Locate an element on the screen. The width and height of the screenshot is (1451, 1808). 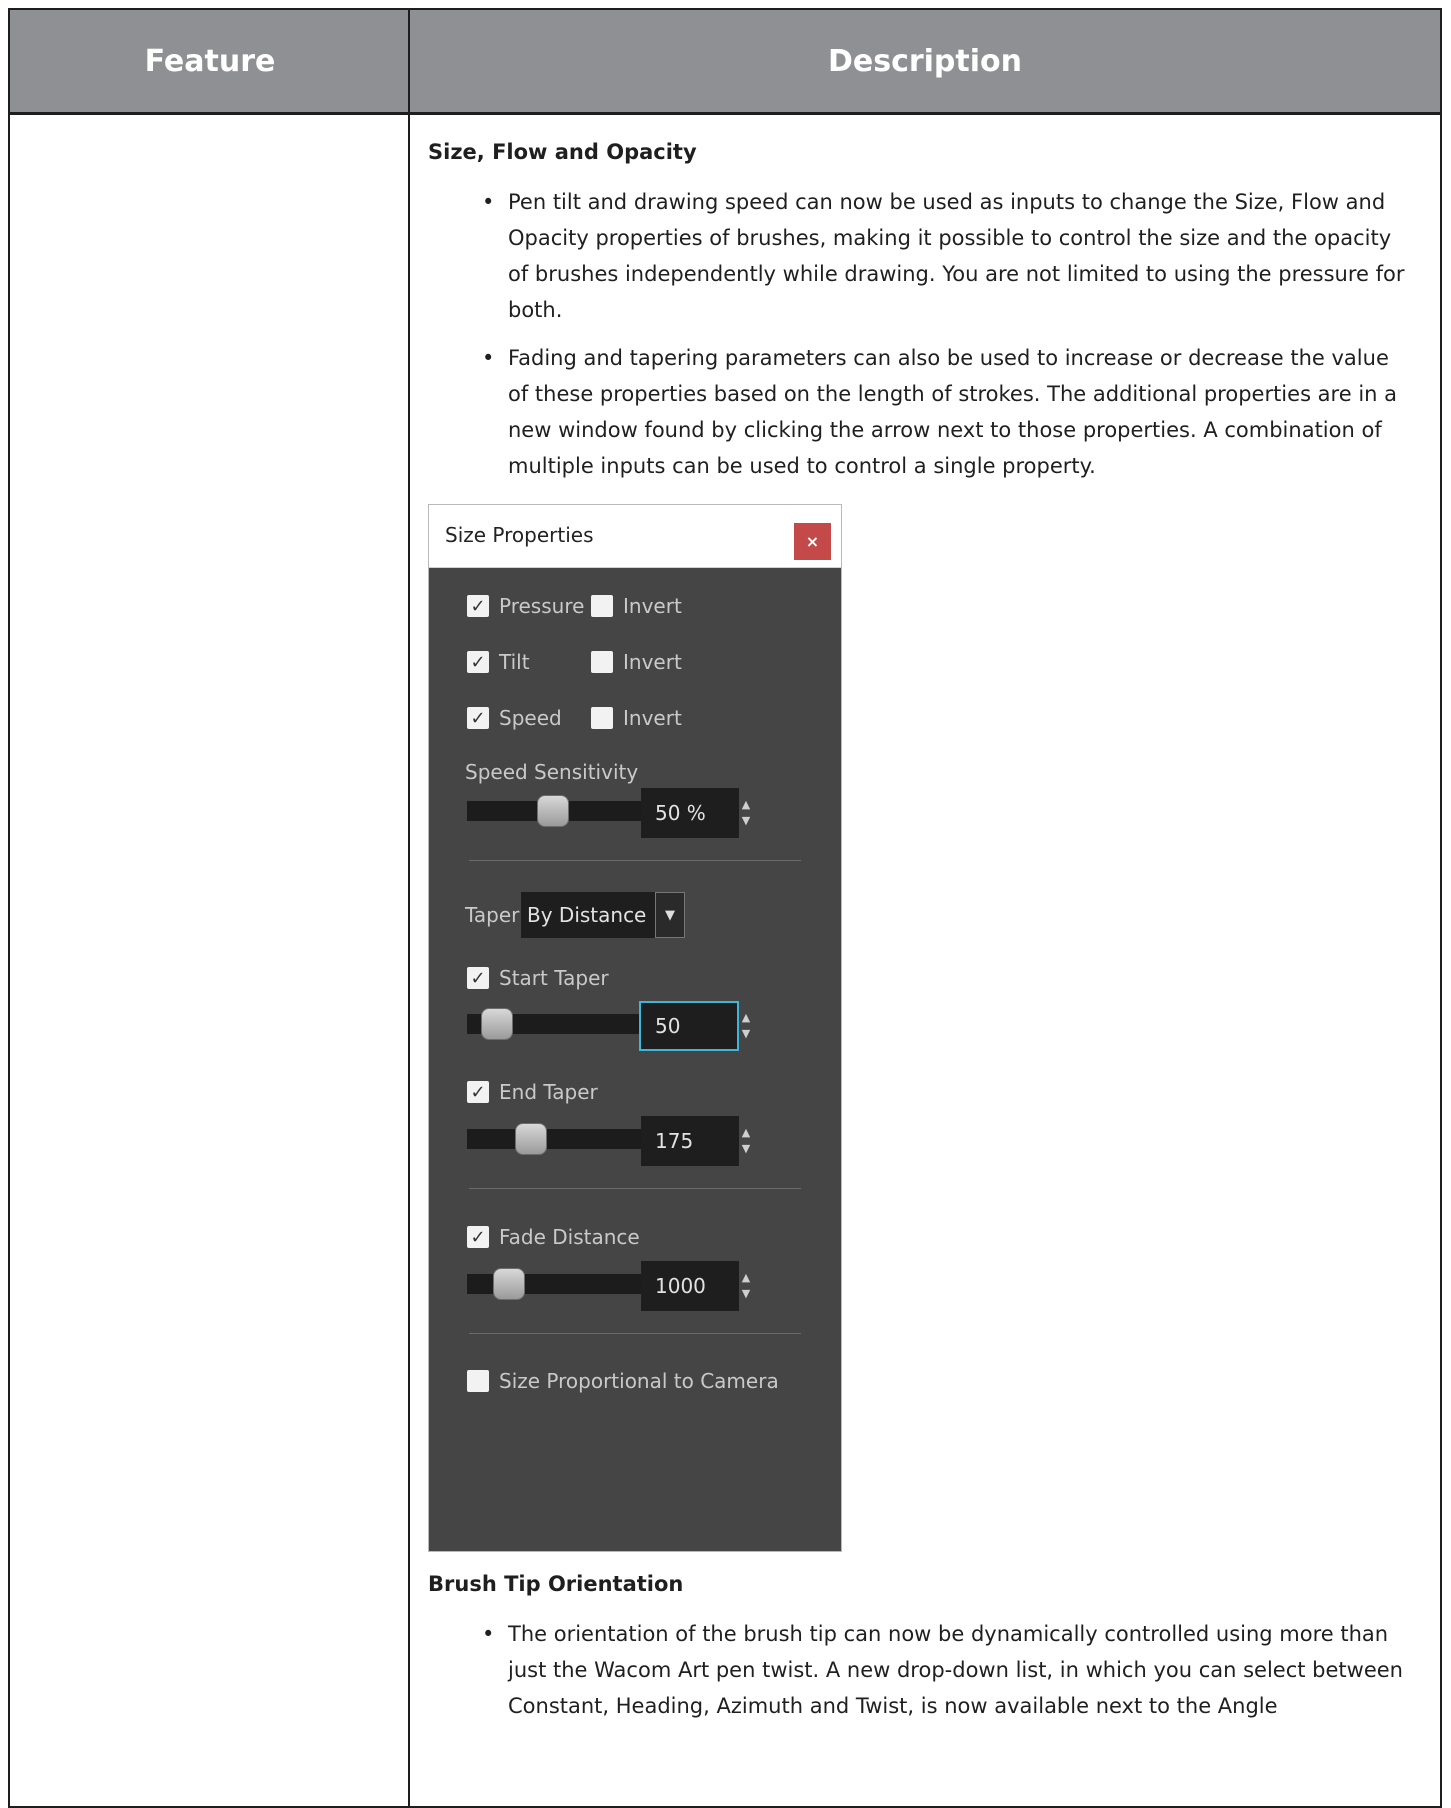
start-taper-label: Start Taper is located at coordinates (554, 978).